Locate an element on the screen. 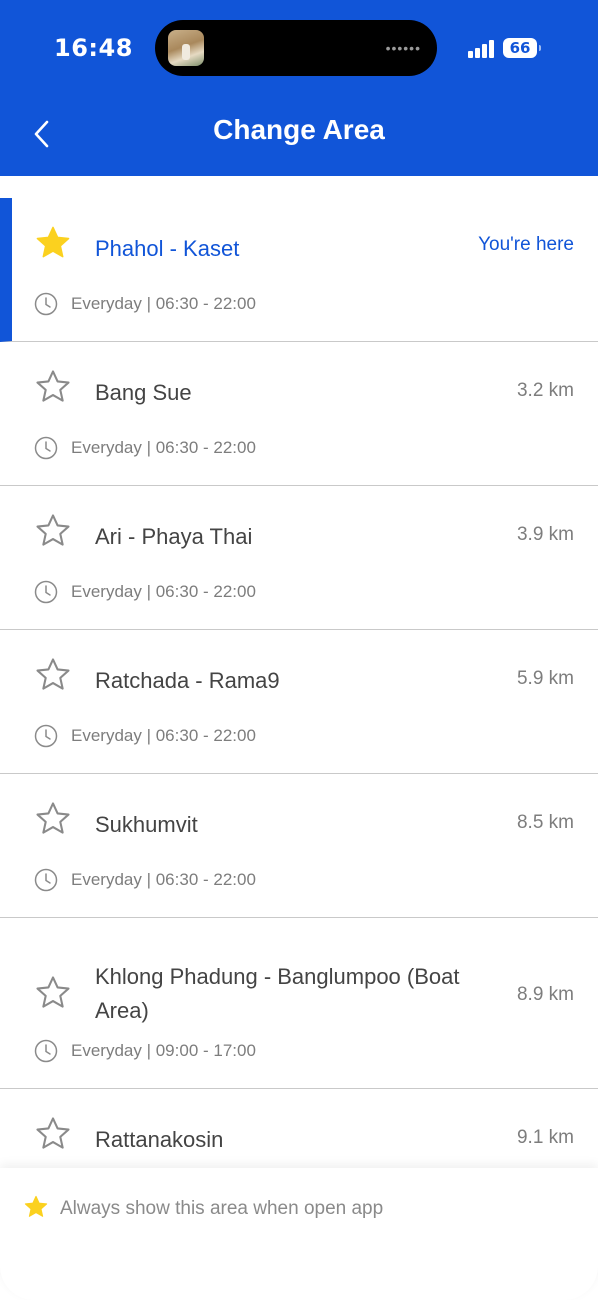 This screenshot has height=1300, width=598. area-name: Ratchada - Rama9 is located at coordinates (187, 680).